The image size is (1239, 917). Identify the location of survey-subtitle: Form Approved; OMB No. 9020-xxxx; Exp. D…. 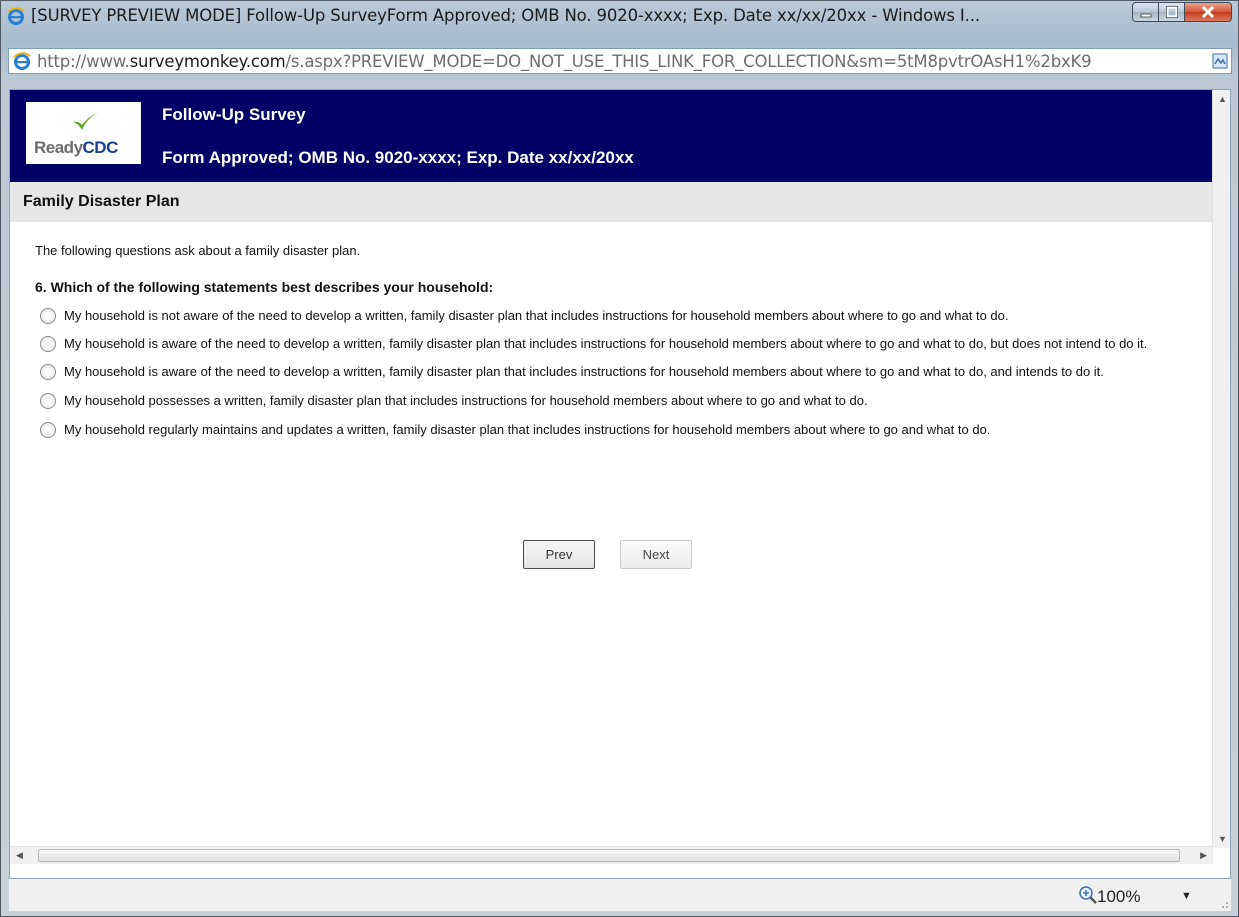
(398, 157).